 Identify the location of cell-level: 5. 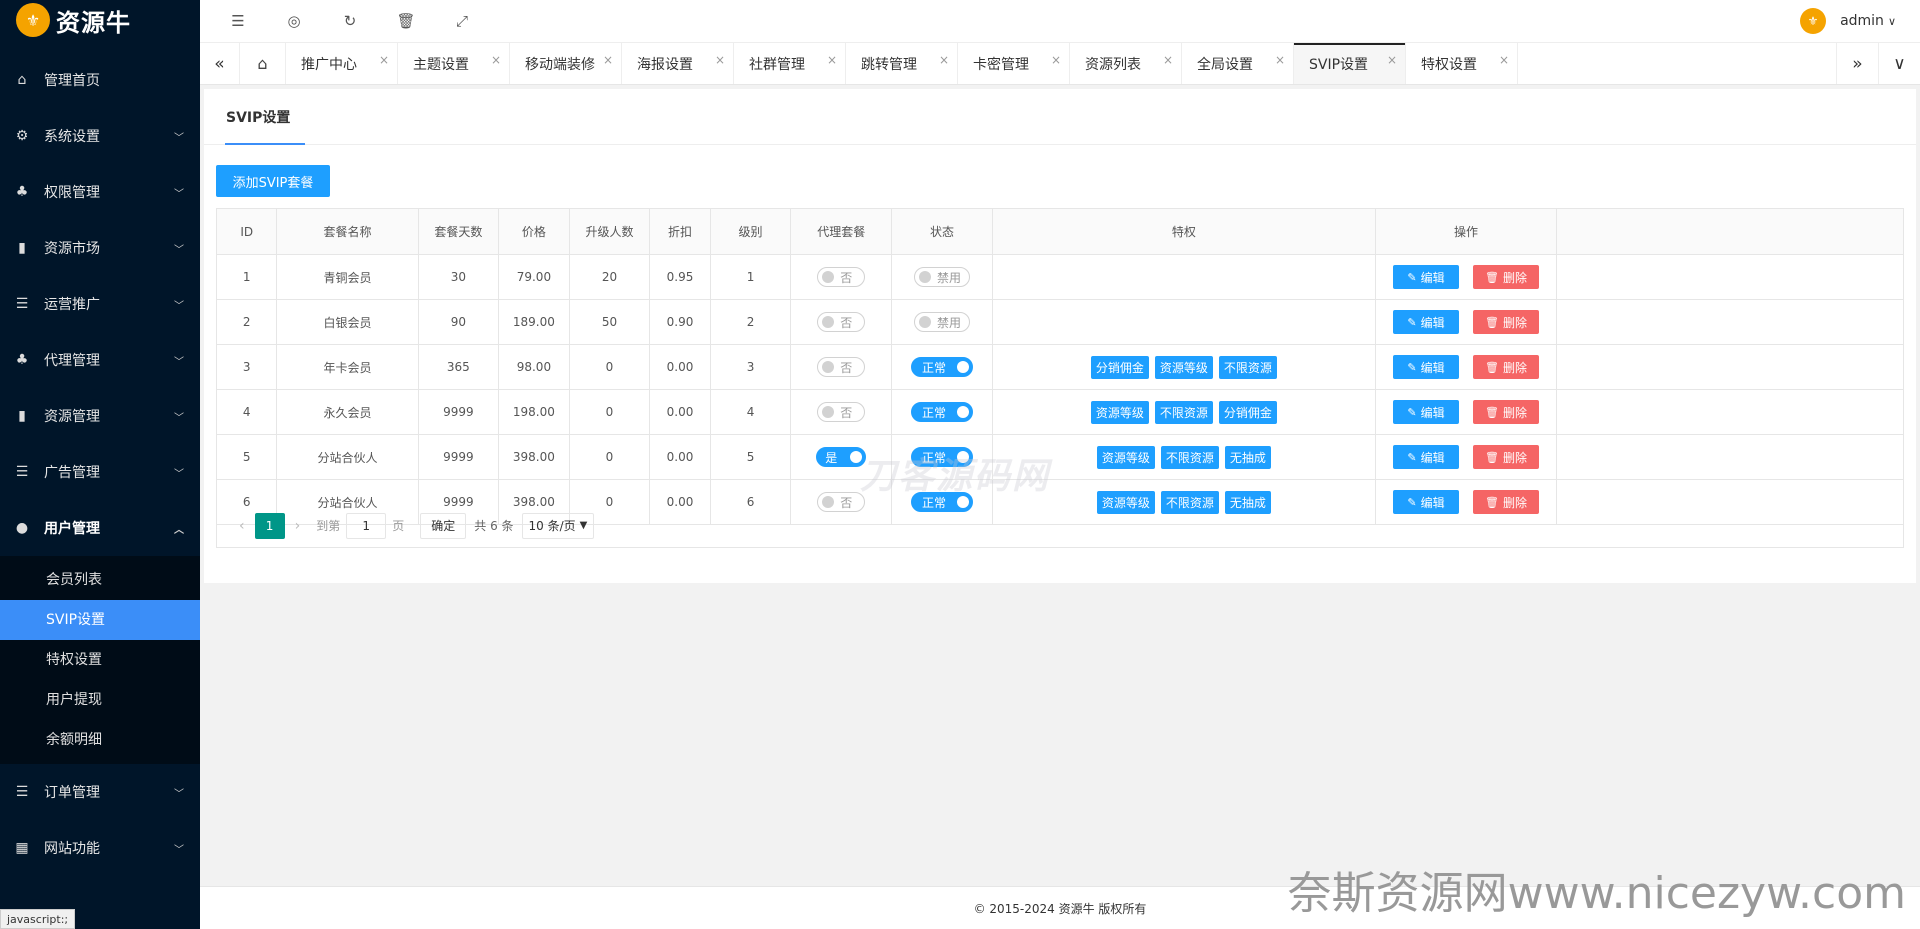
(750, 457).